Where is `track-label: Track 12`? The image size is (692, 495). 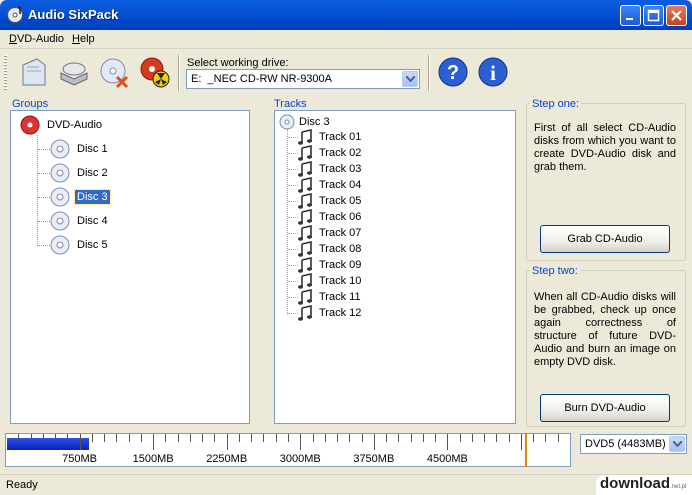
track-label: Track 12 is located at coordinates (340, 313).